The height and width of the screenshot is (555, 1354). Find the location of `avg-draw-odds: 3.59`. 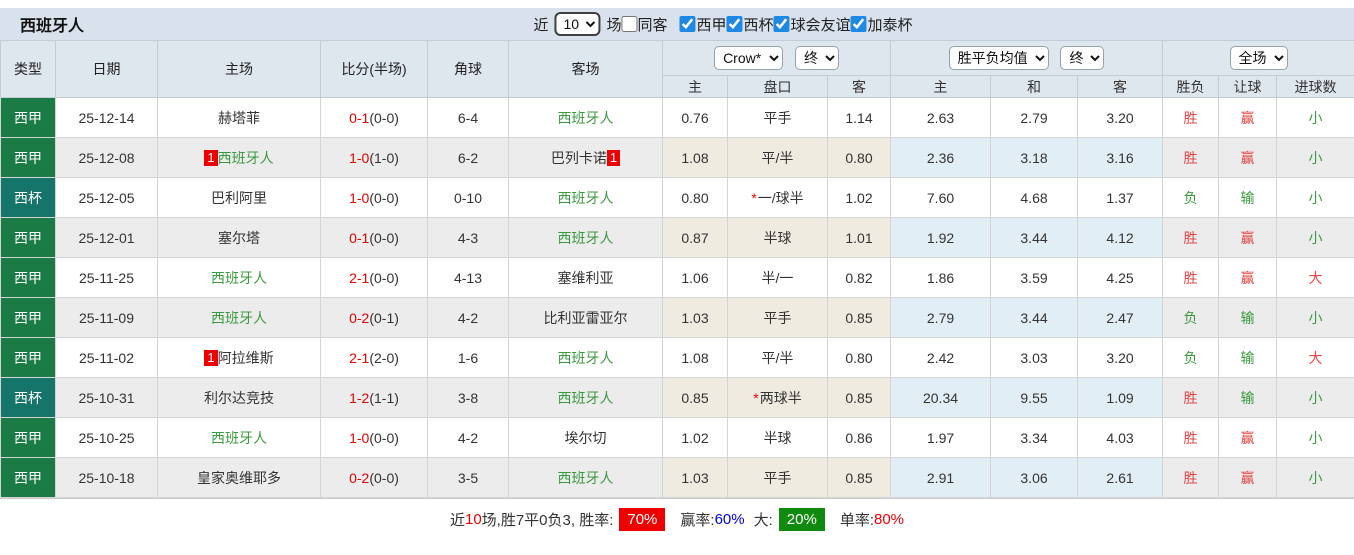

avg-draw-odds: 3.59 is located at coordinates (1034, 277).